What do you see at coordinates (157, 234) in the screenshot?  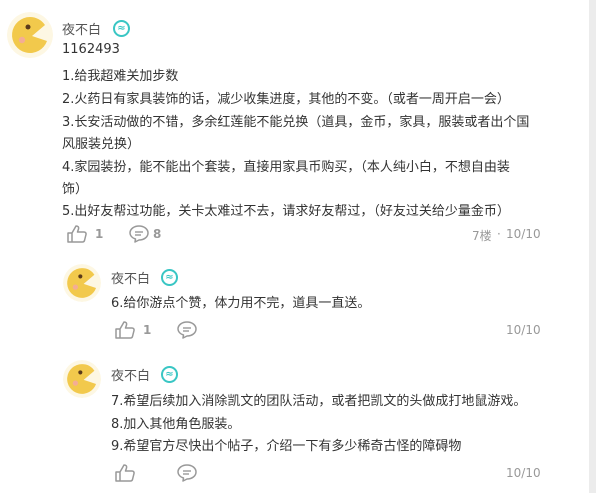 I see `reply-count: 8` at bounding box center [157, 234].